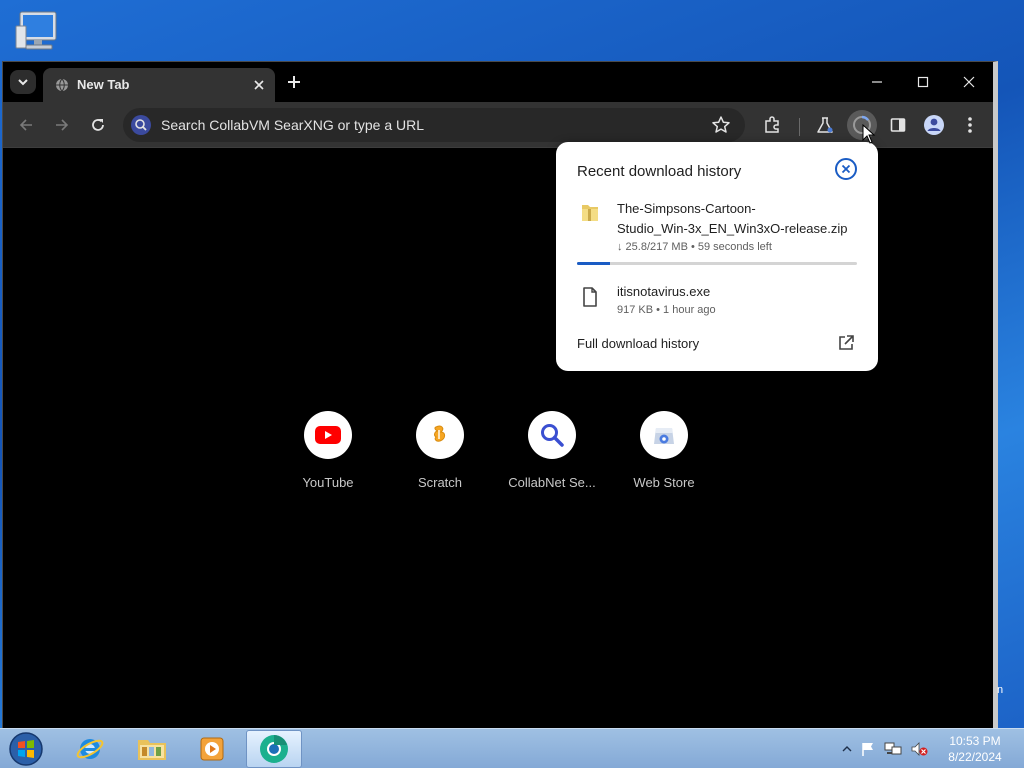 The height and width of the screenshot is (768, 1024). I want to click on chevron-down-icon, so click(23, 82).